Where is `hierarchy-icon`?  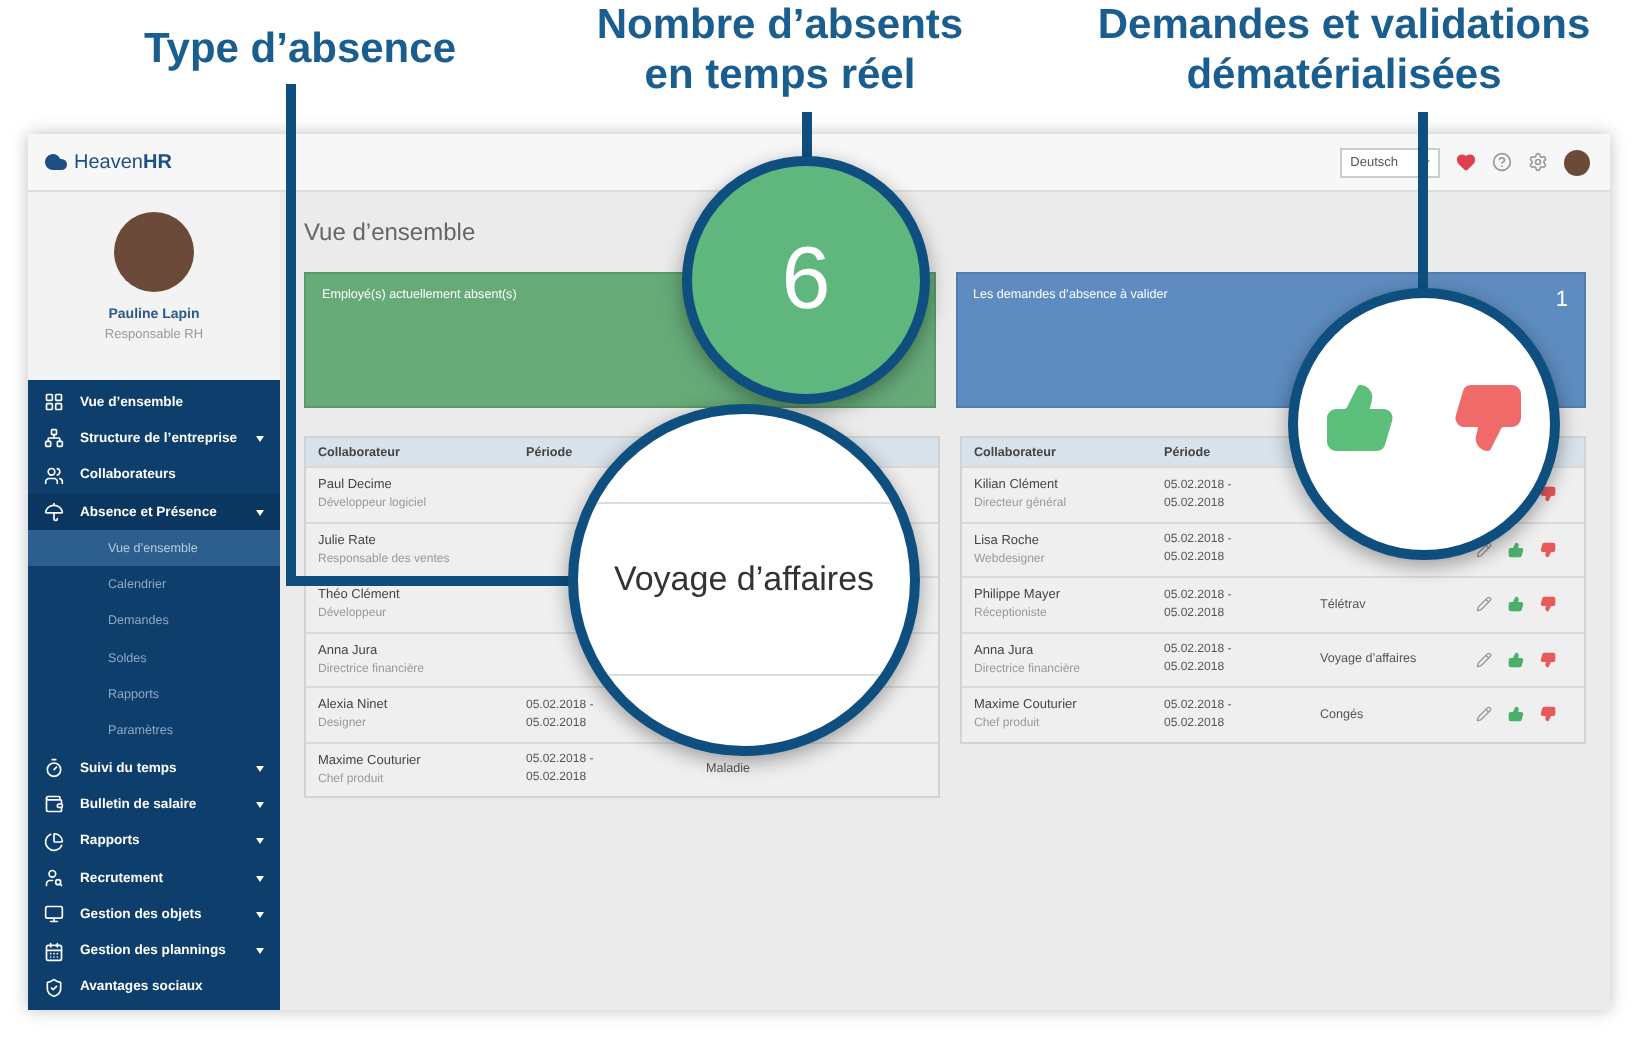 hierarchy-icon is located at coordinates (54, 438).